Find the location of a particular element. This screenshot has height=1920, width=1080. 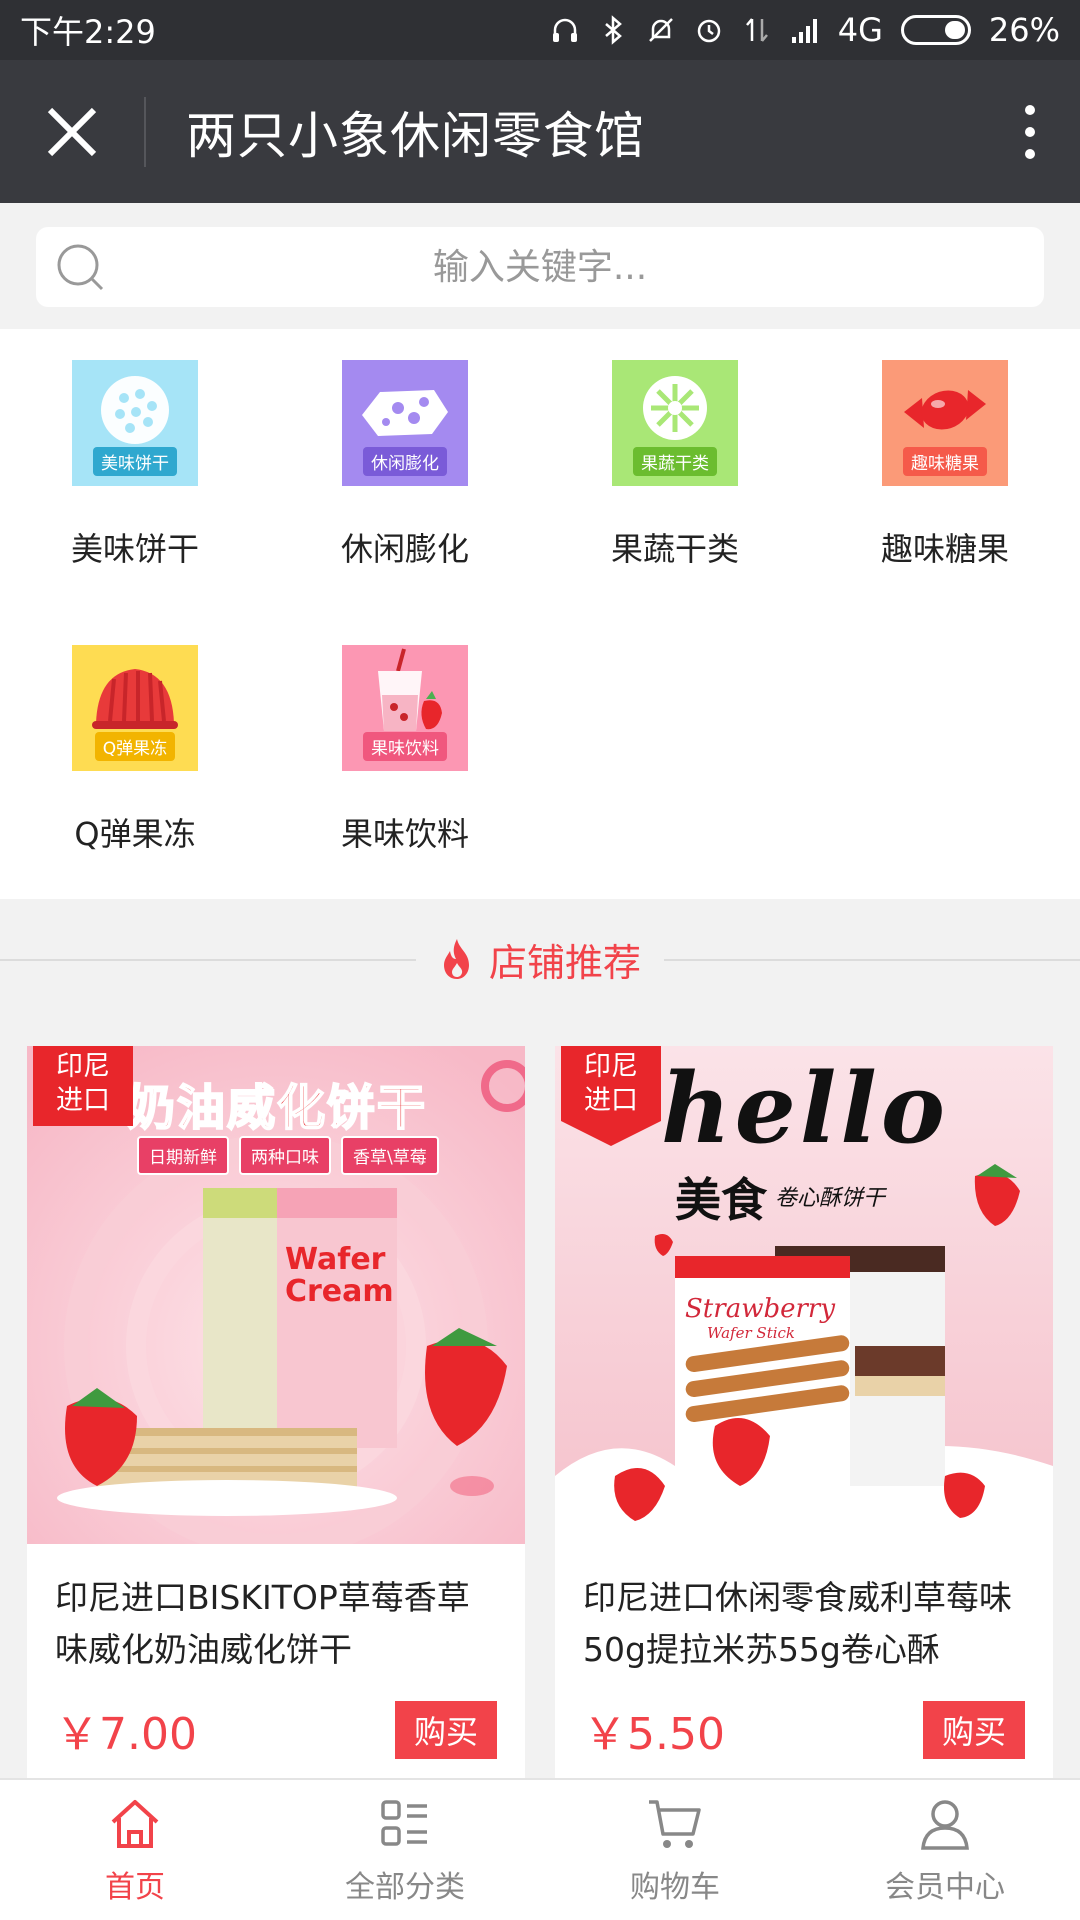

product-name: 印尼进口休闲零食威利草莓味50g提拉米苏55g卷心酥 is located at coordinates (804, 1614).